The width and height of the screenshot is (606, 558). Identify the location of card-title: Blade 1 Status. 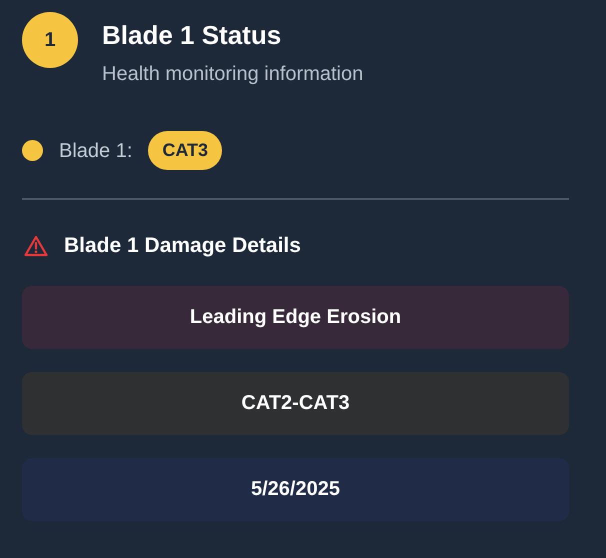
(192, 36).